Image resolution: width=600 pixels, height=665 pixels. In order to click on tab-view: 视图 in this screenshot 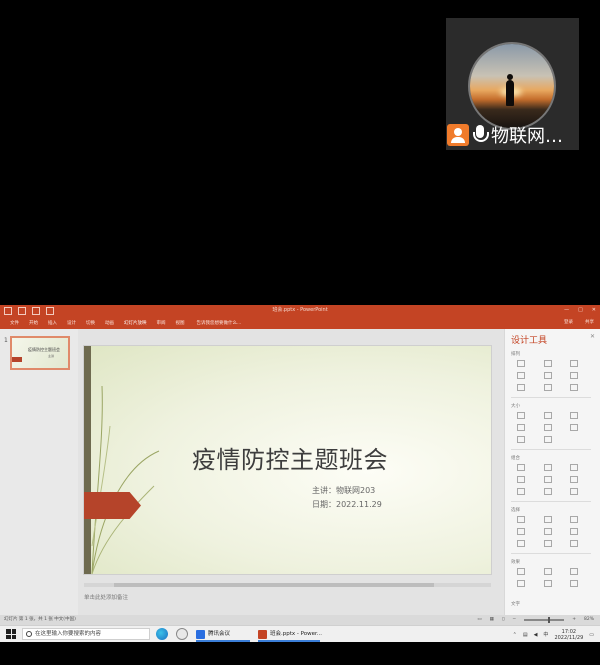, I will do `click(181, 323)`.